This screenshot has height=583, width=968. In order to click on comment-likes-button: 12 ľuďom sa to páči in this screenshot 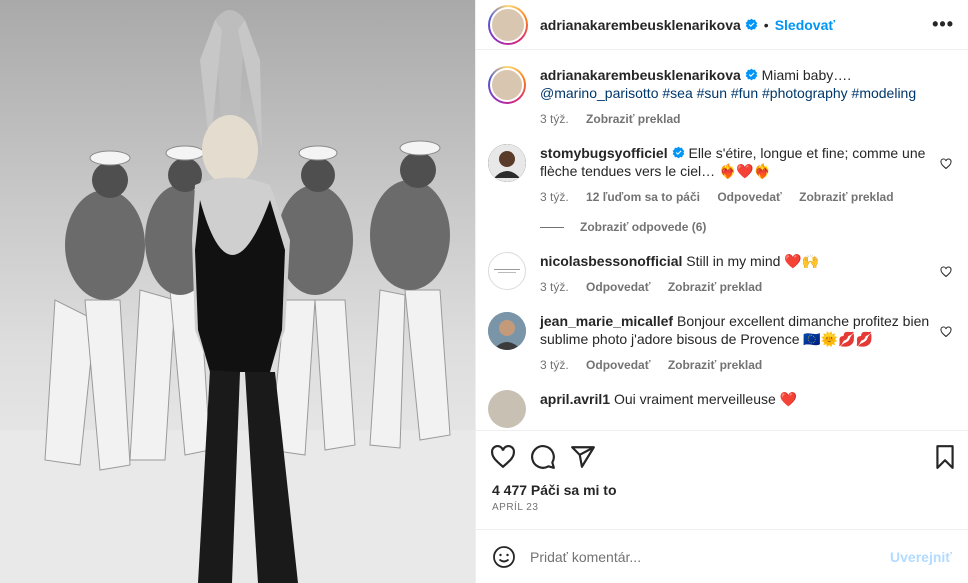, I will do `click(643, 197)`.